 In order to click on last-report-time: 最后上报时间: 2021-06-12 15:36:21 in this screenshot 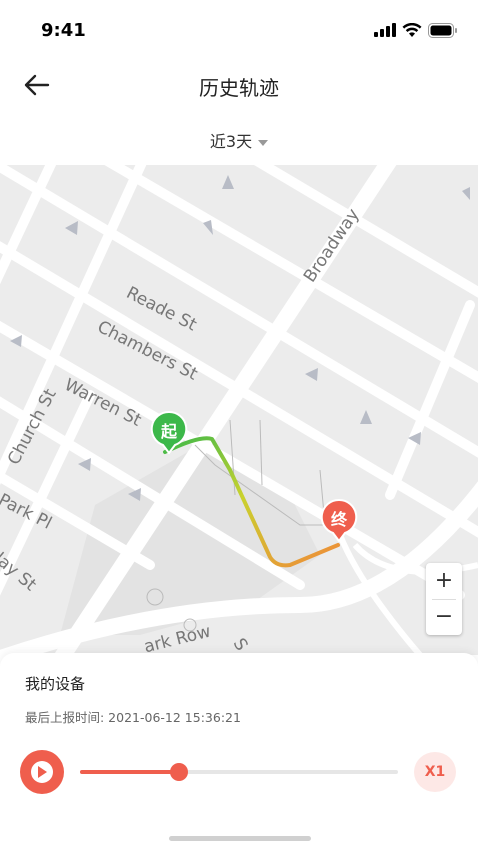, I will do `click(133, 717)`.